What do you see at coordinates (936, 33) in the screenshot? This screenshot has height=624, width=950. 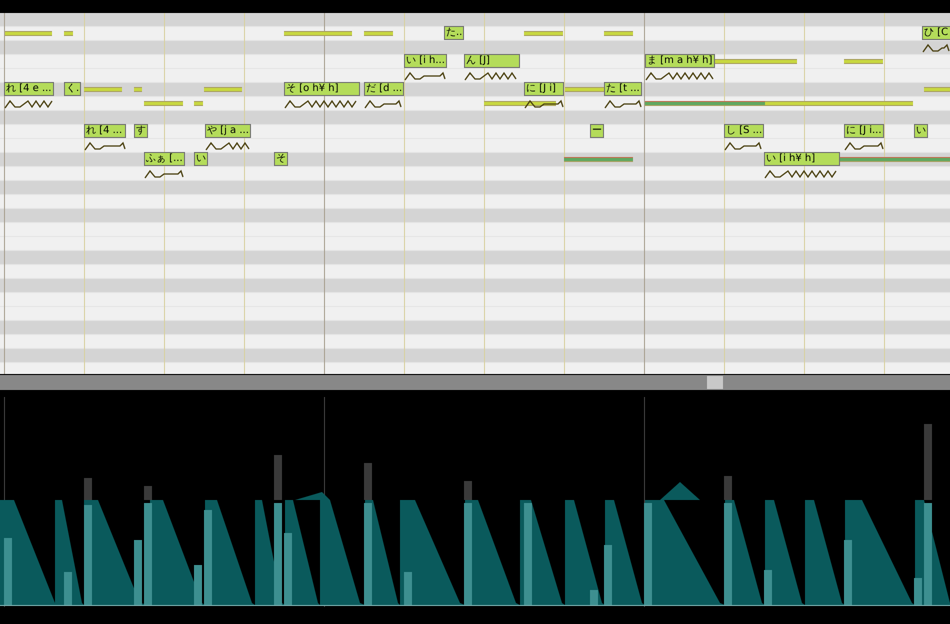 I see `note: ひ [C` at bounding box center [936, 33].